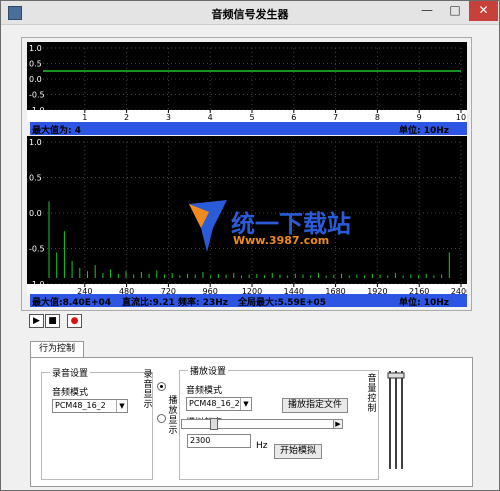  What do you see at coordinates (80, 405) in the screenshot?
I see `record-mode-value: PCM48_16_2` at bounding box center [80, 405].